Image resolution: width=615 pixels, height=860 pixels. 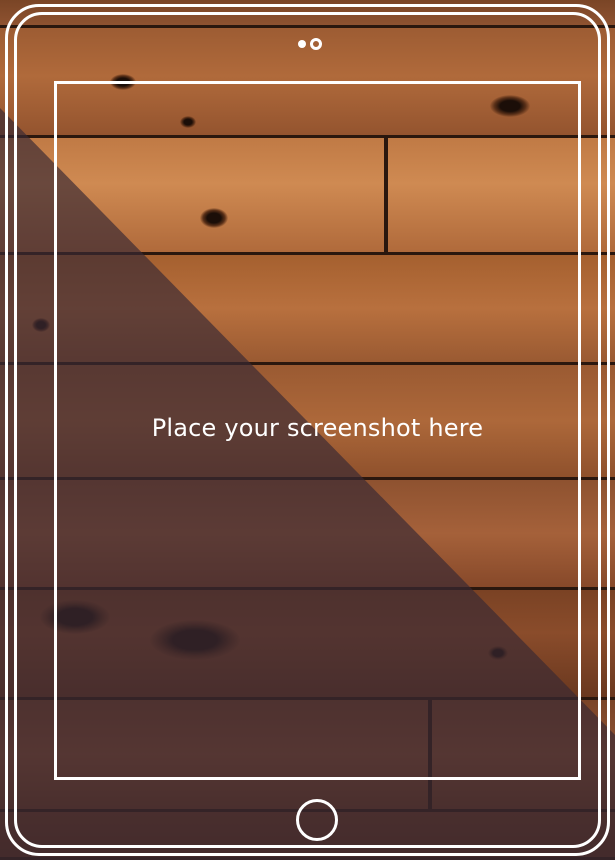 What do you see at coordinates (302, 44) in the screenshot?
I see `sensor-icon` at bounding box center [302, 44].